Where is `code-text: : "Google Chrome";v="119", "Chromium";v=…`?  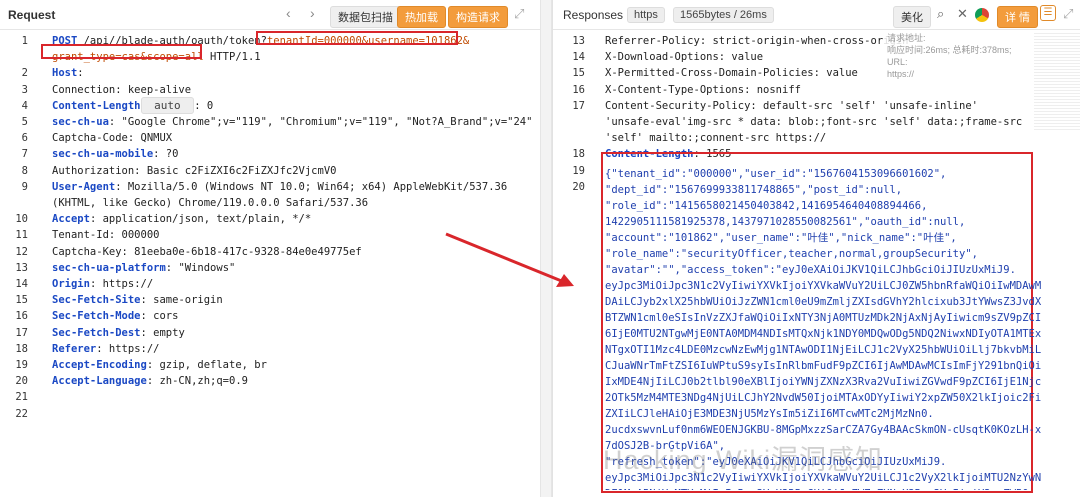
code-text: : "Google Chrome";v="119", "Chromium";v=… is located at coordinates (320, 122).